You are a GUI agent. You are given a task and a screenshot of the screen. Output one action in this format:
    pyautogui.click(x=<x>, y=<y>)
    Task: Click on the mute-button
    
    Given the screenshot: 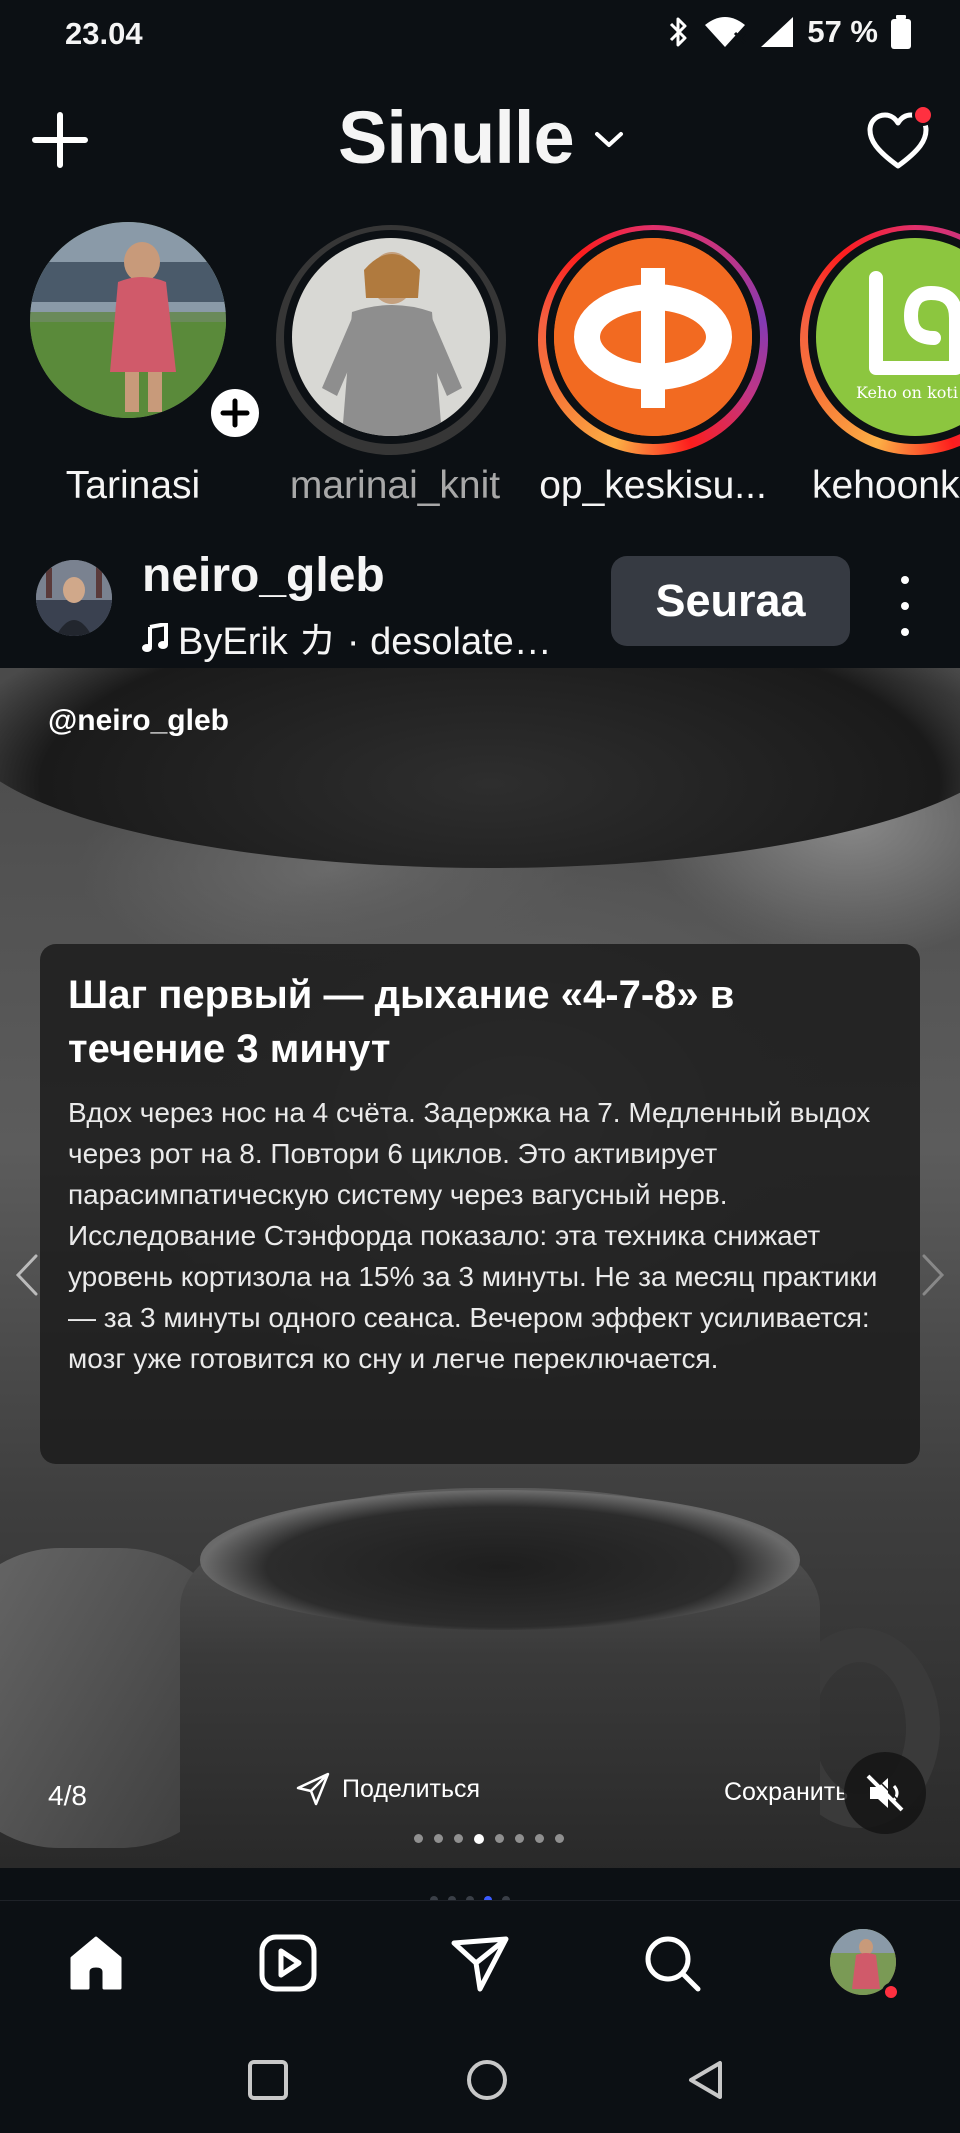 What is the action you would take?
    pyautogui.click(x=885, y=1793)
    